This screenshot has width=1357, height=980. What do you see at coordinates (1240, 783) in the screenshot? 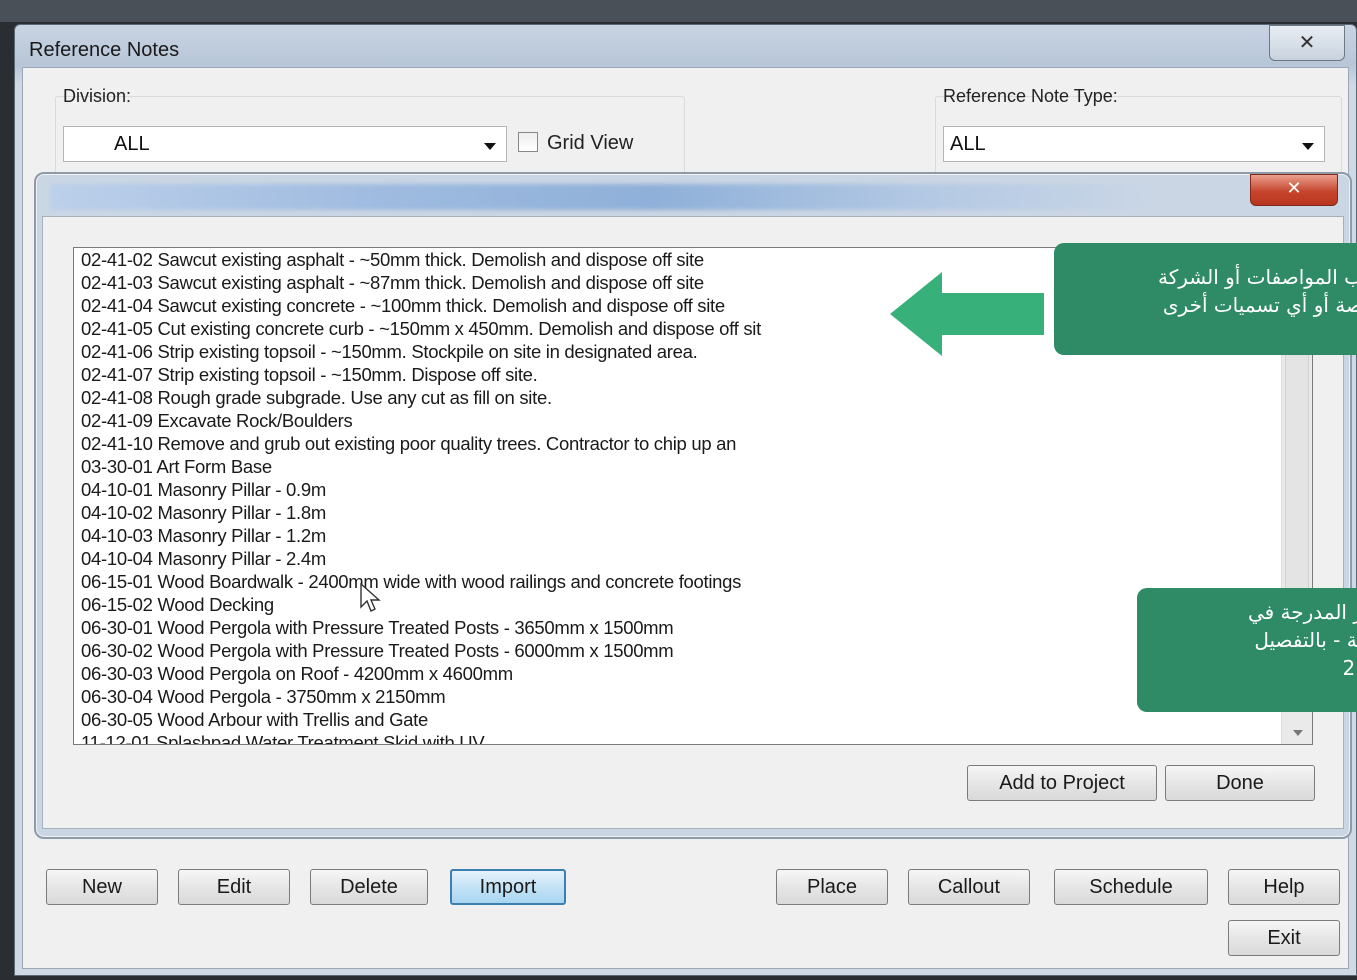
I see `done-button: Done` at bounding box center [1240, 783].